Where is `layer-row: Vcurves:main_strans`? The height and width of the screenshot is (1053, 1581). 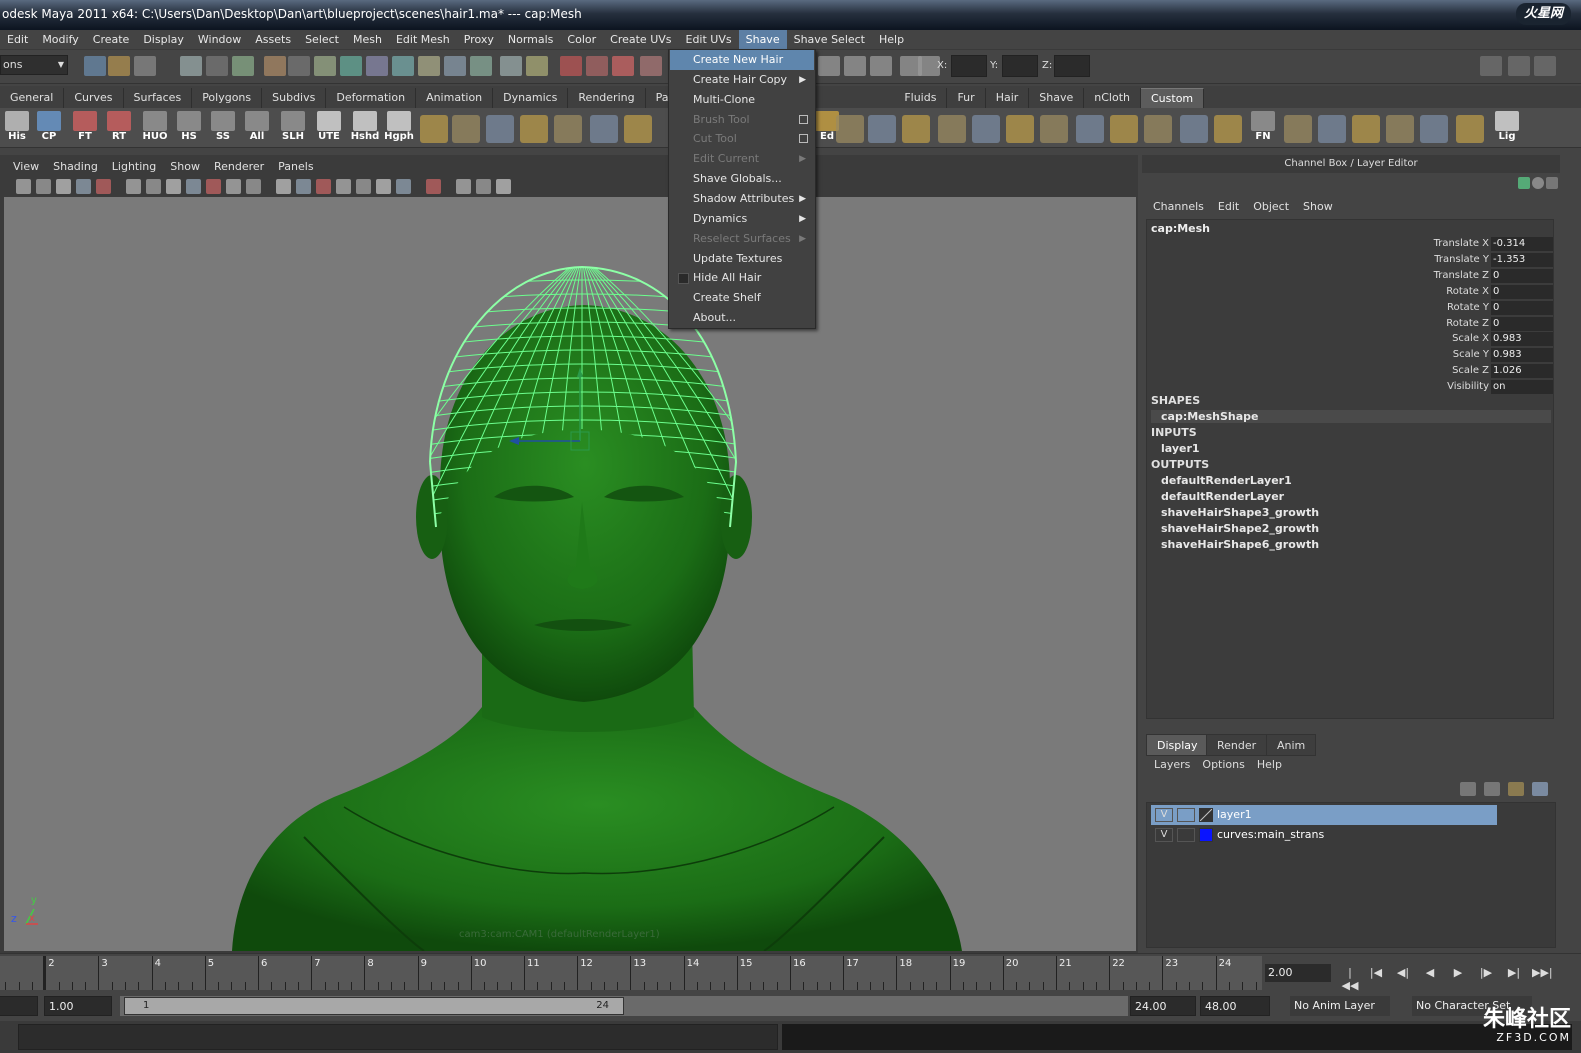
layer-row: Vcurves:main_strans is located at coordinates (1324, 835).